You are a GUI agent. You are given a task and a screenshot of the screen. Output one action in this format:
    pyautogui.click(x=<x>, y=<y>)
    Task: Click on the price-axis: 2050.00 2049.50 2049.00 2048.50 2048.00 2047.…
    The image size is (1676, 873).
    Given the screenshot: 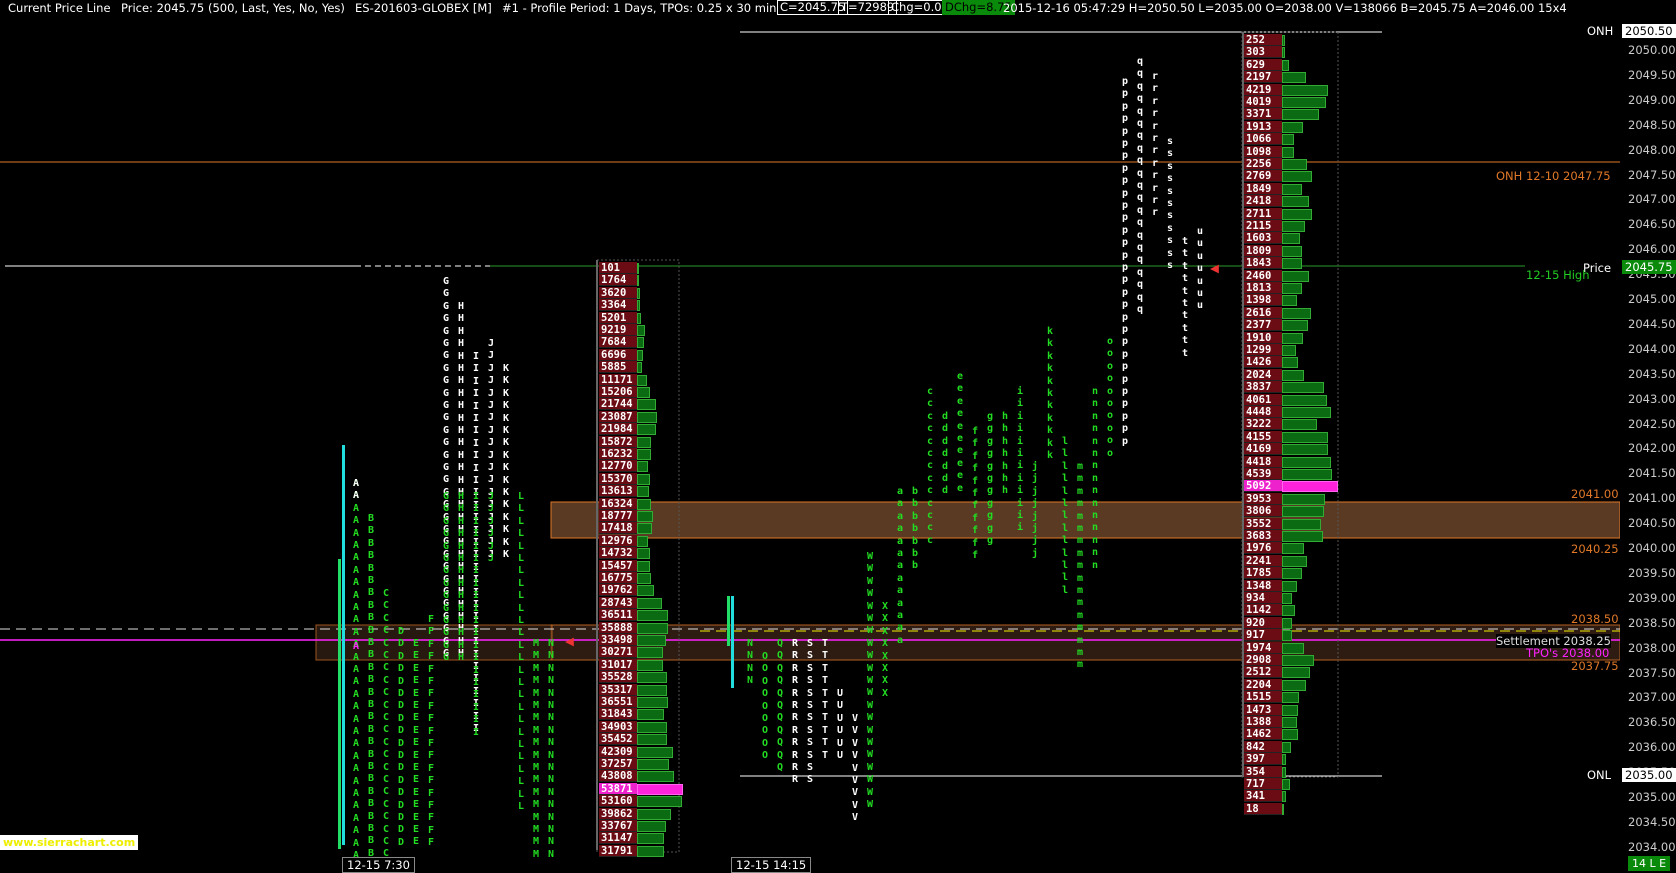 What is the action you would take?
    pyautogui.click(x=1648, y=436)
    